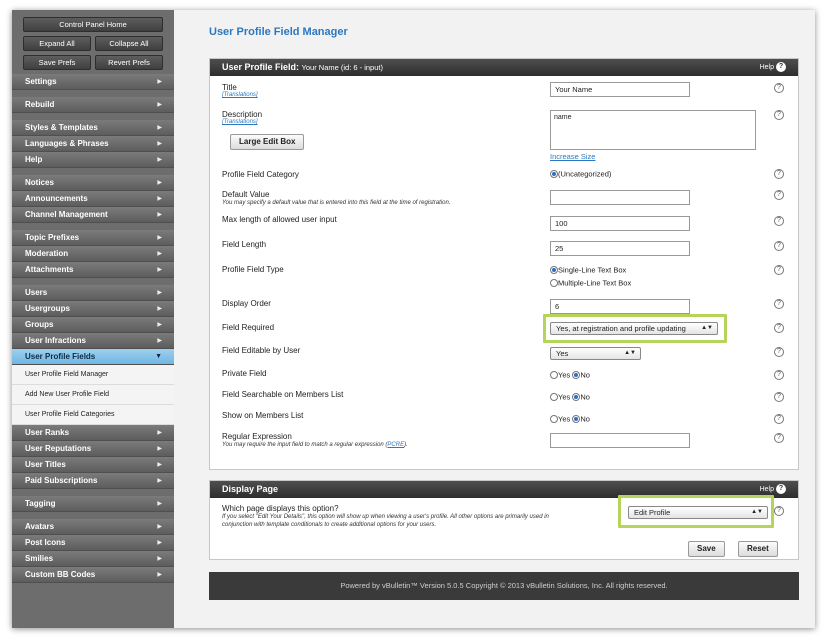  What do you see at coordinates (580, 174) in the screenshot?
I see `category-radio: (Uncategorized)` at bounding box center [580, 174].